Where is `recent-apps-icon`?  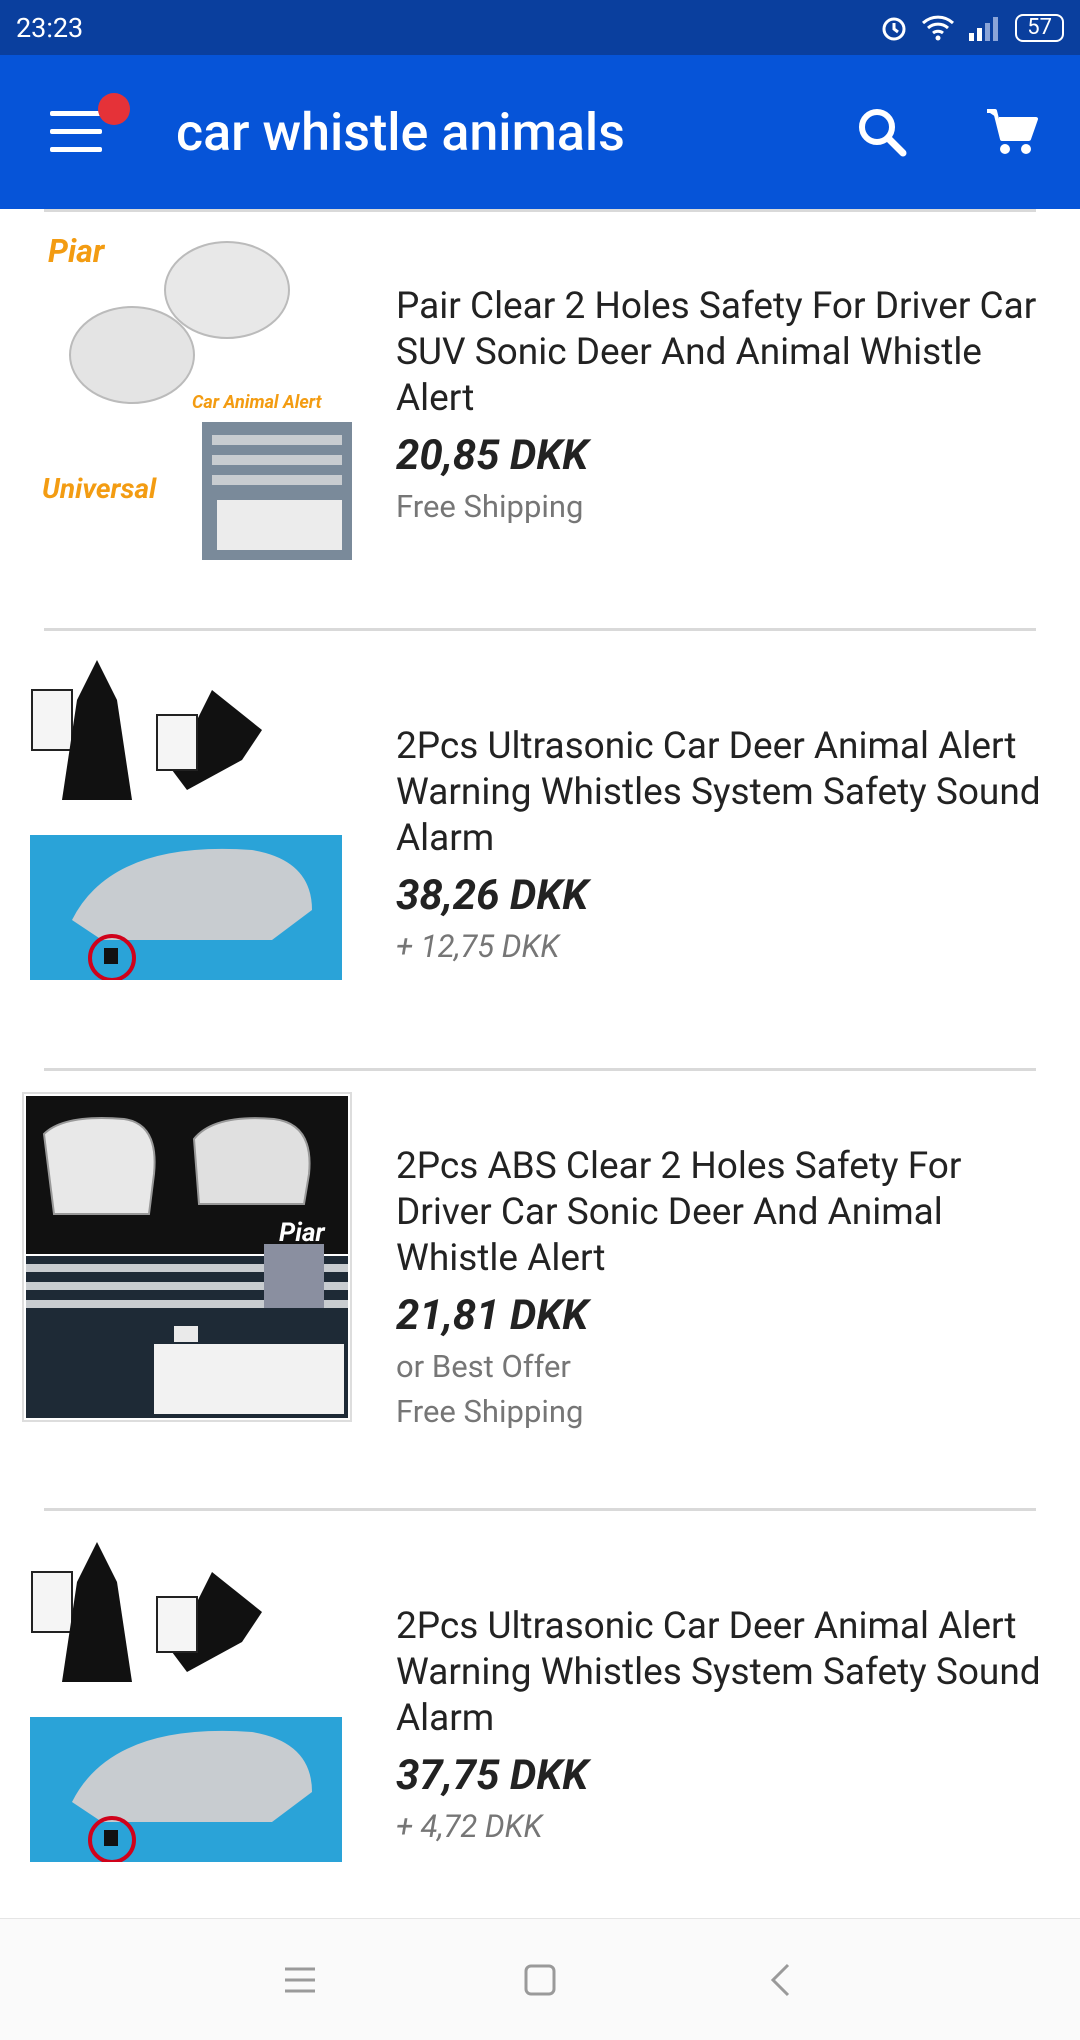 recent-apps-icon is located at coordinates (300, 1980).